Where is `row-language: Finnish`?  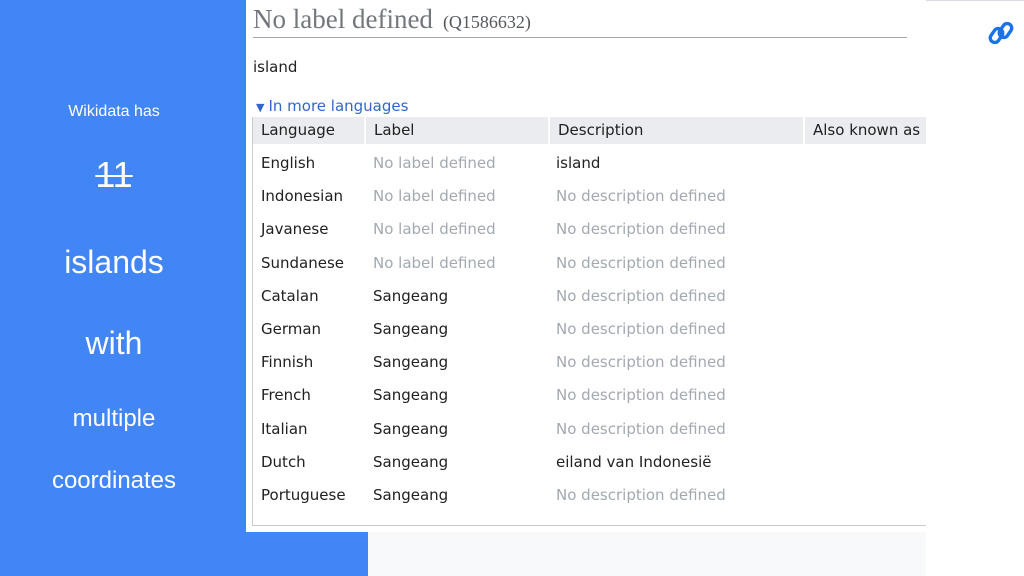 row-language: Finnish is located at coordinates (287, 362).